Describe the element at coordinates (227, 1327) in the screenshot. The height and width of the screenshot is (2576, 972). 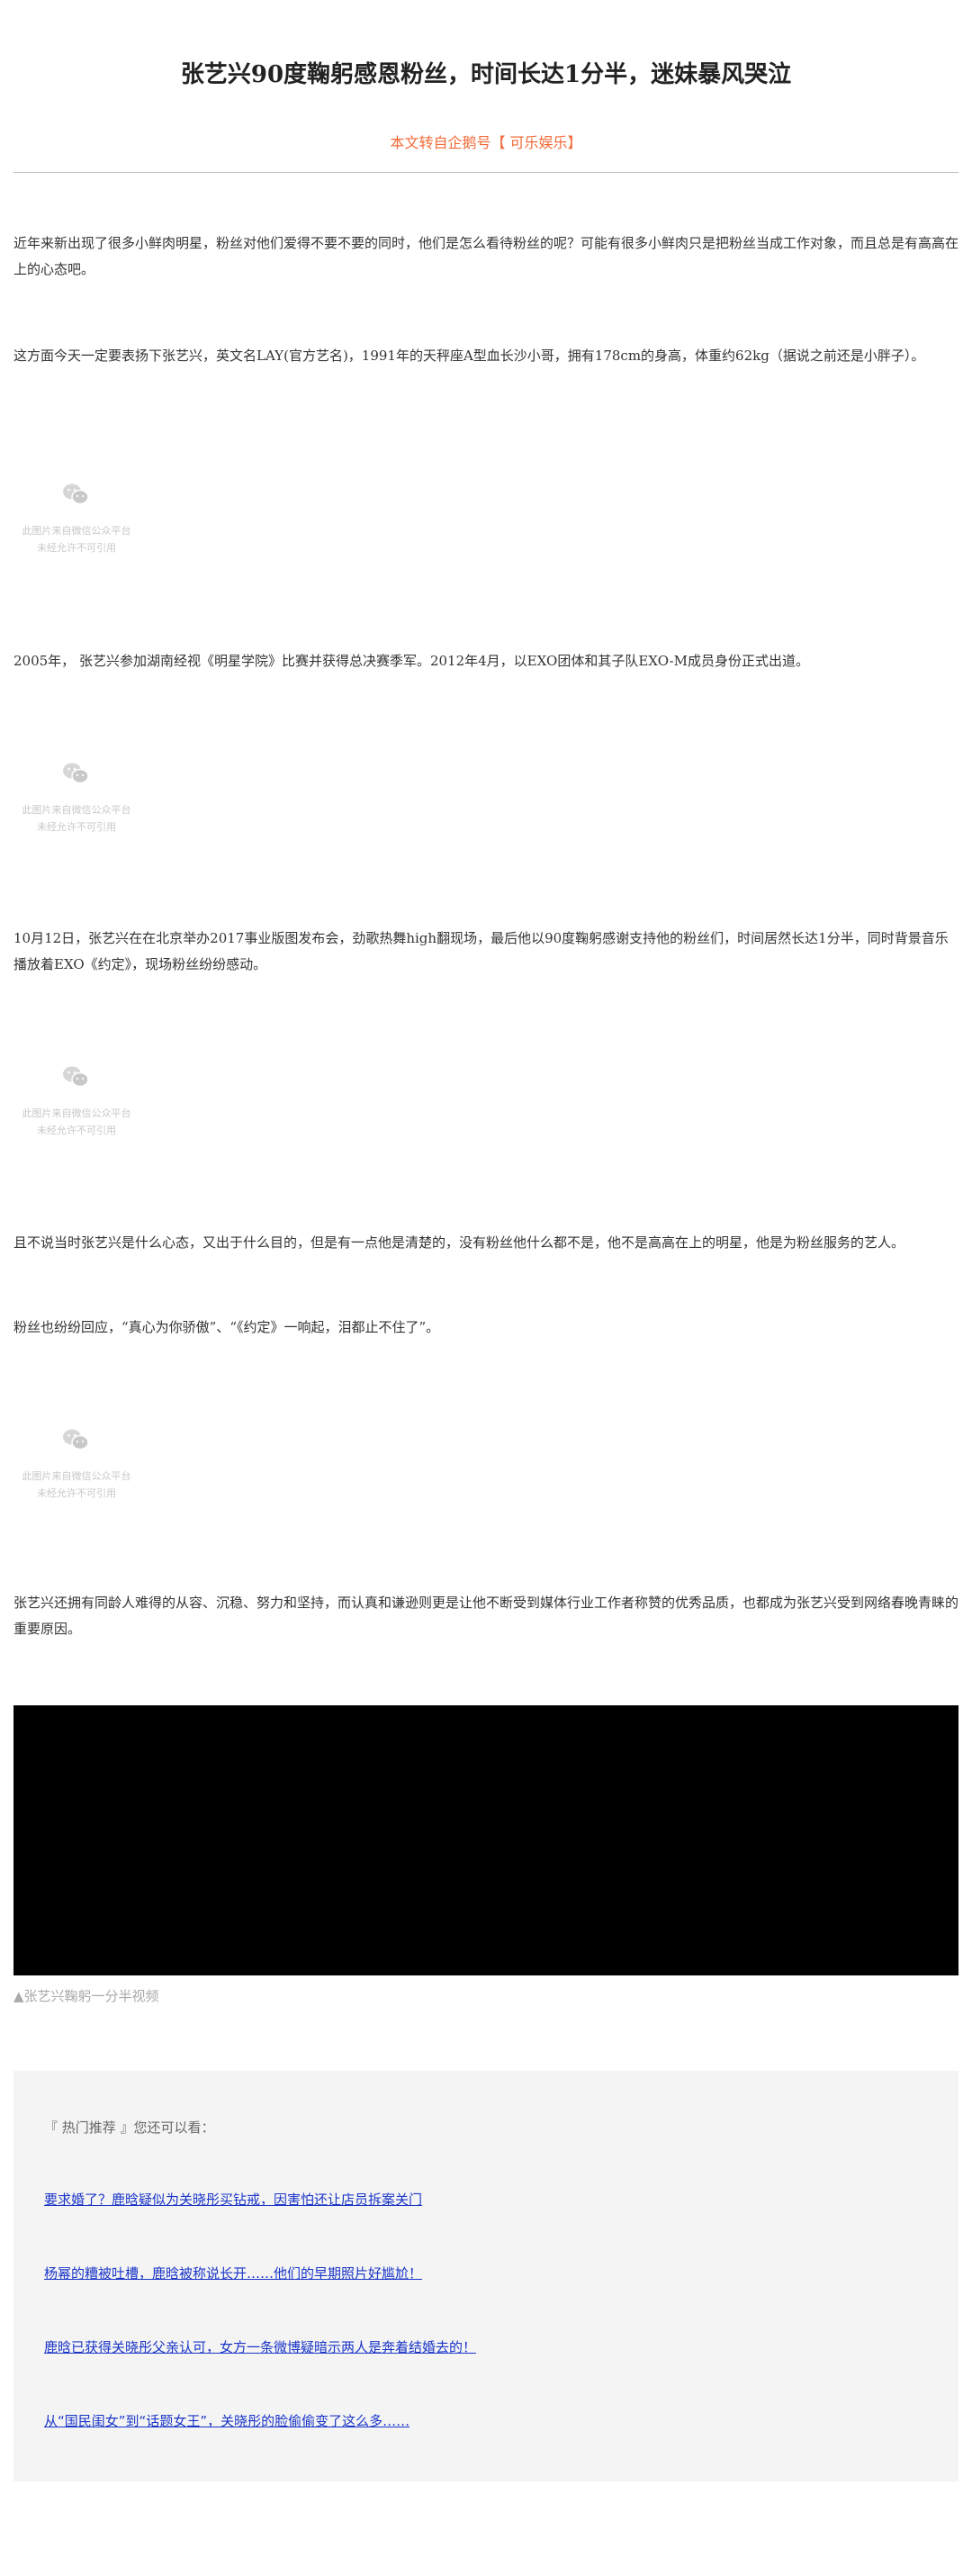
I see `paragraph: 粉丝也纷纷回应，“真心为你骄傲”、“《约定》一响起，泪都止不住了”。` at that location.